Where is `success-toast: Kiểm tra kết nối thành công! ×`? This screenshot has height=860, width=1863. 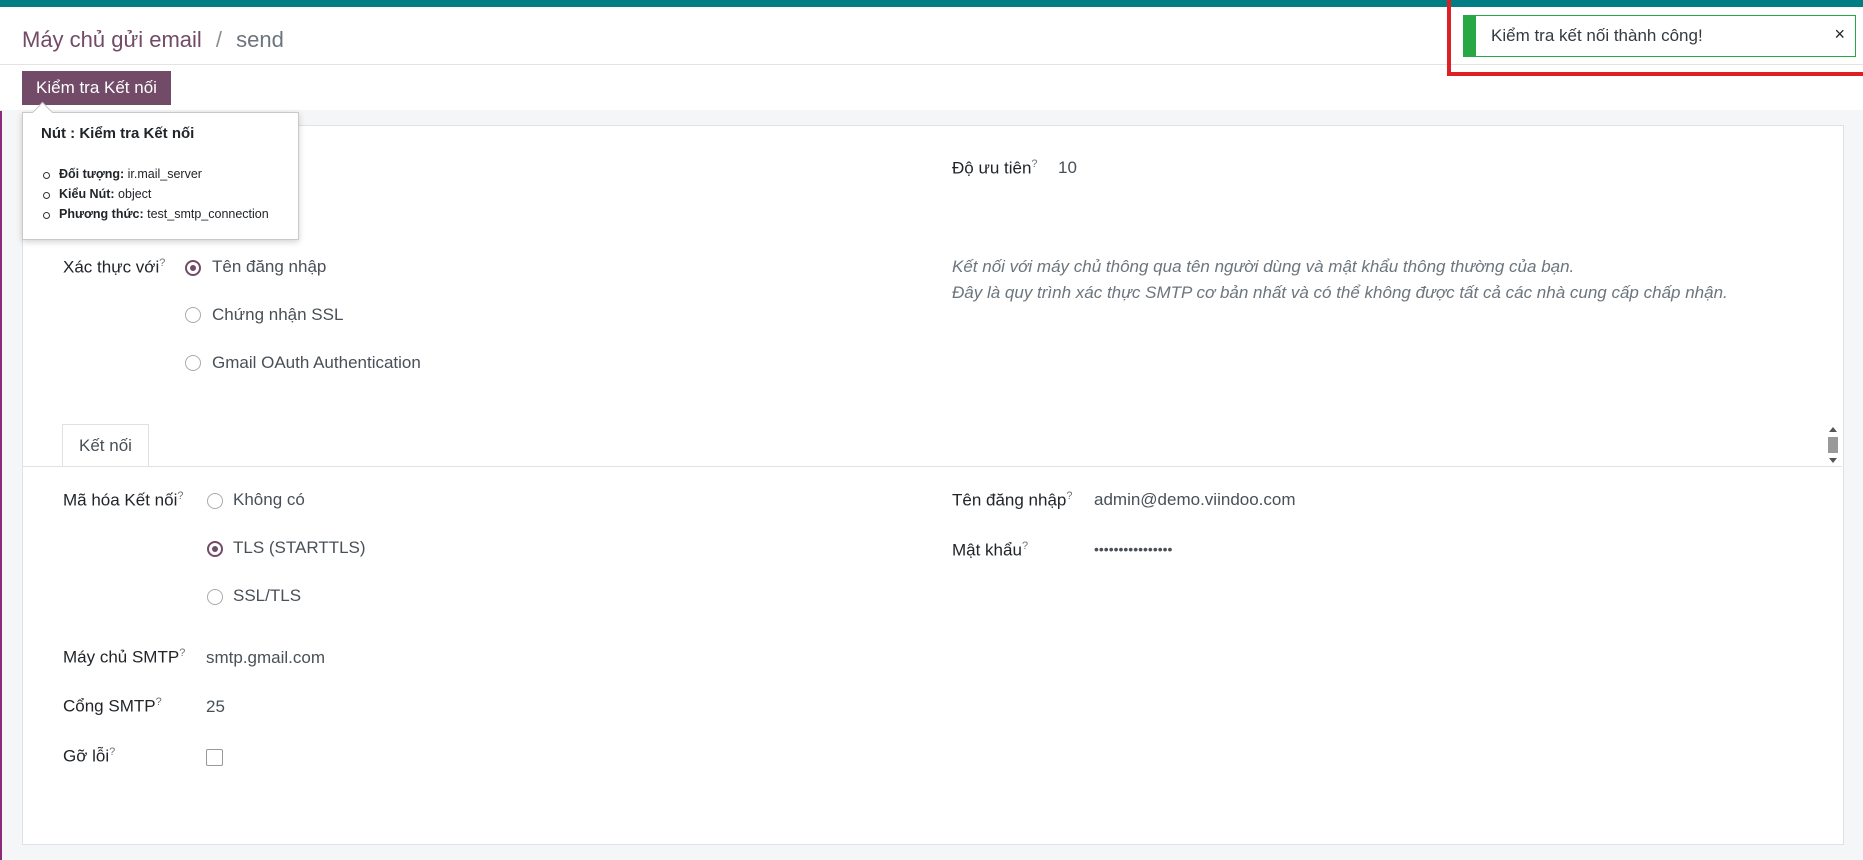
success-toast: Kiểm tra kết nối thành công! × is located at coordinates (1659, 36).